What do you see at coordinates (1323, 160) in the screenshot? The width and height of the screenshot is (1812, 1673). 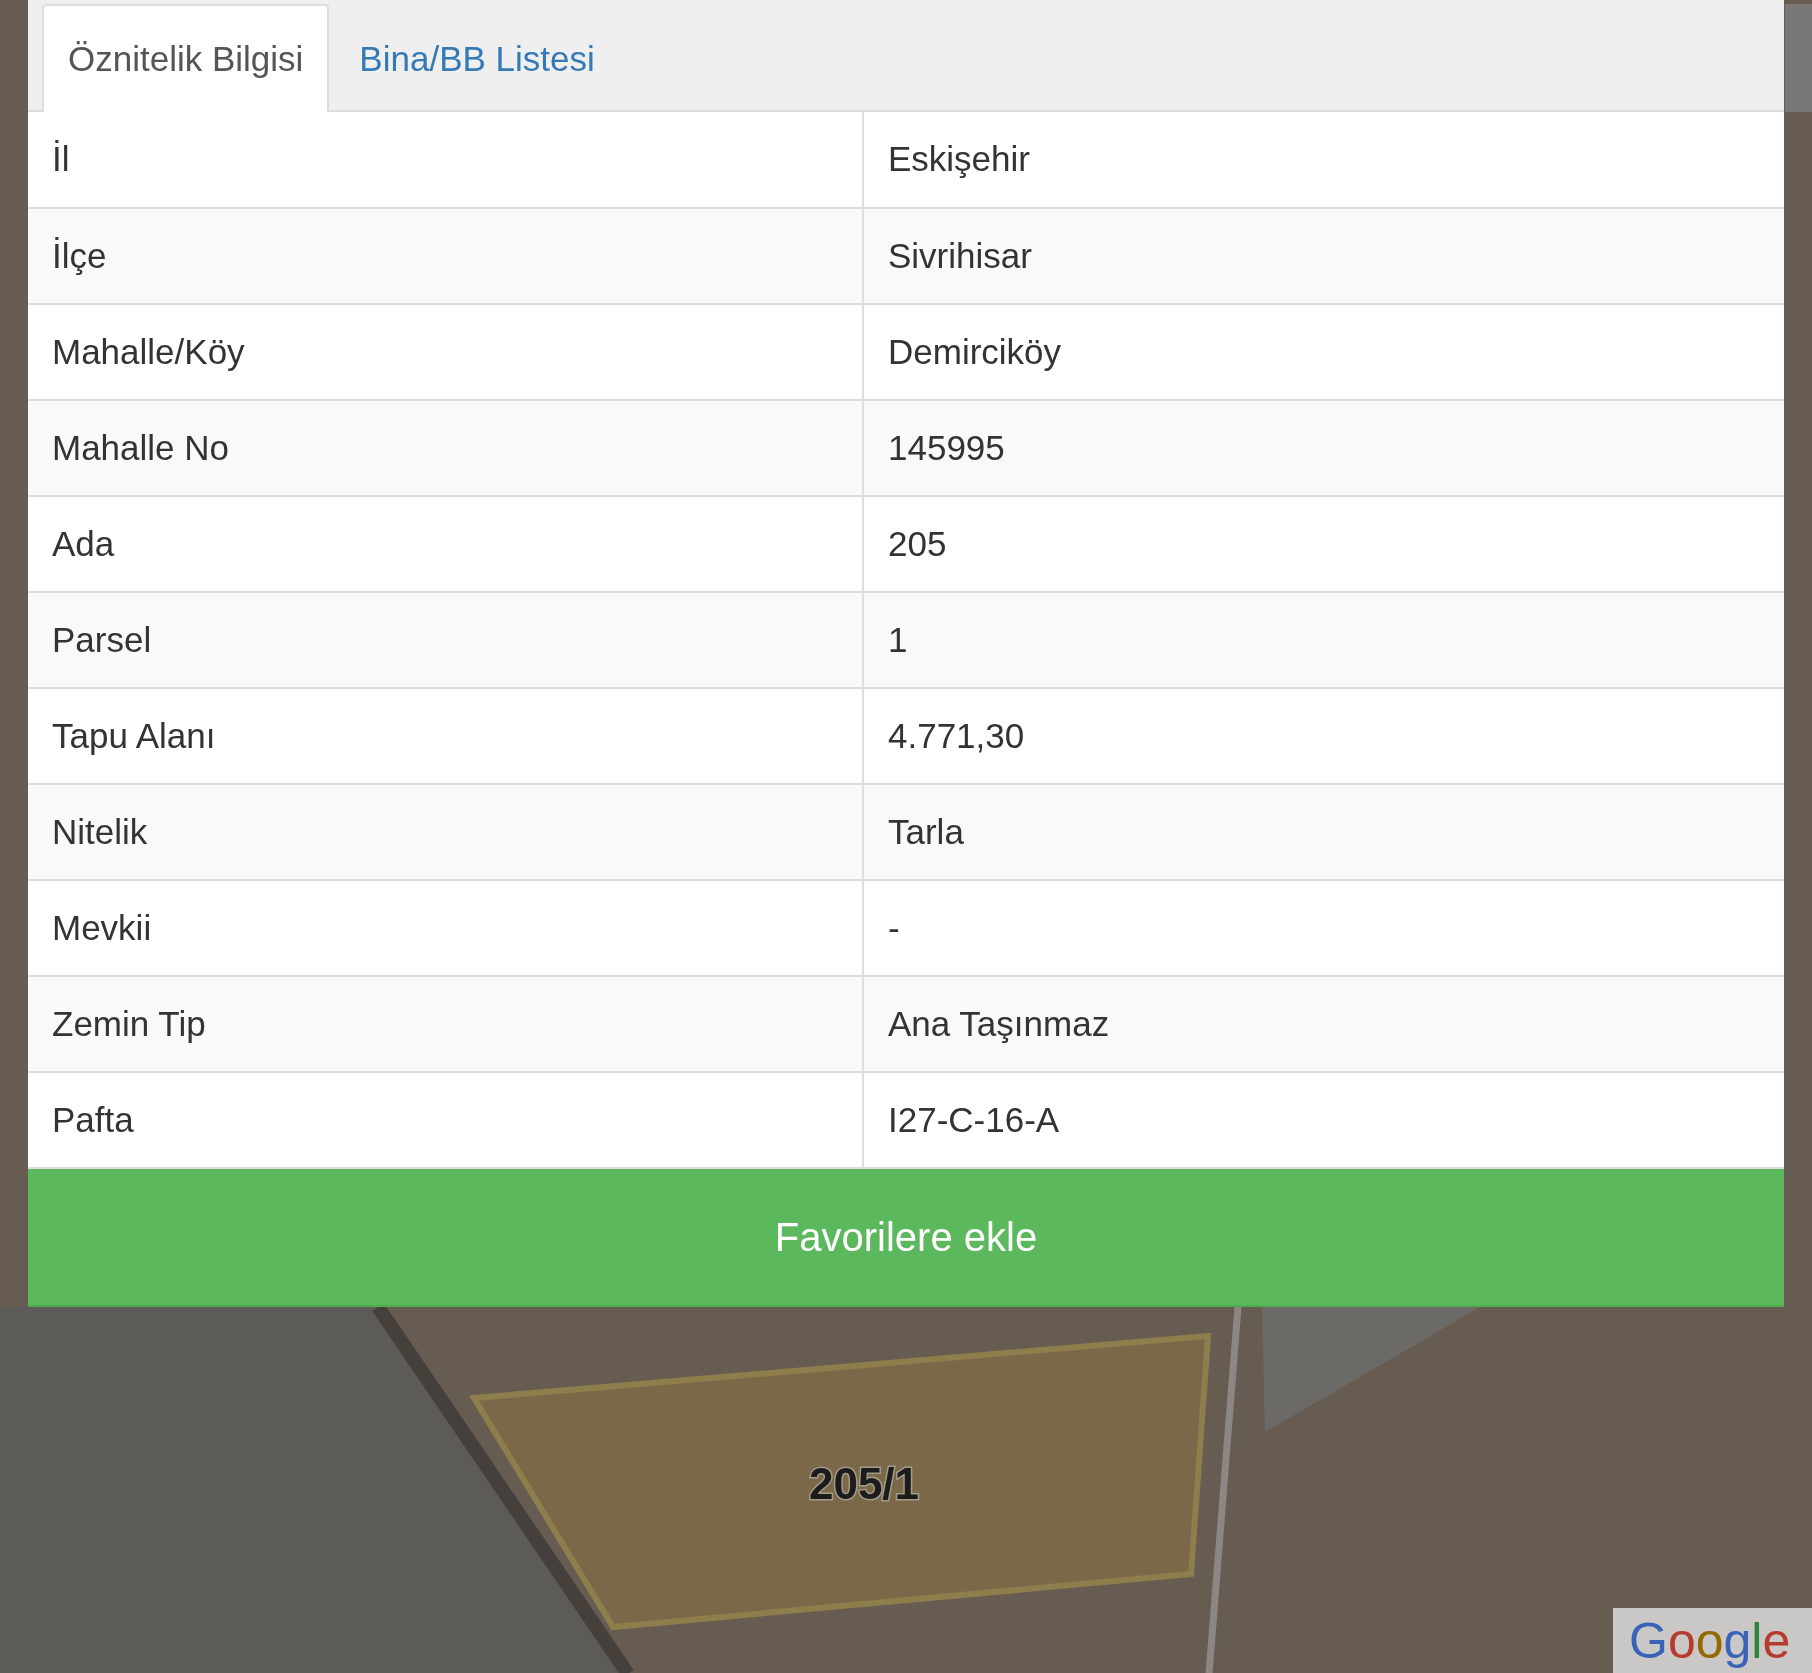 I see `attribute-value: Eskişehir` at bounding box center [1323, 160].